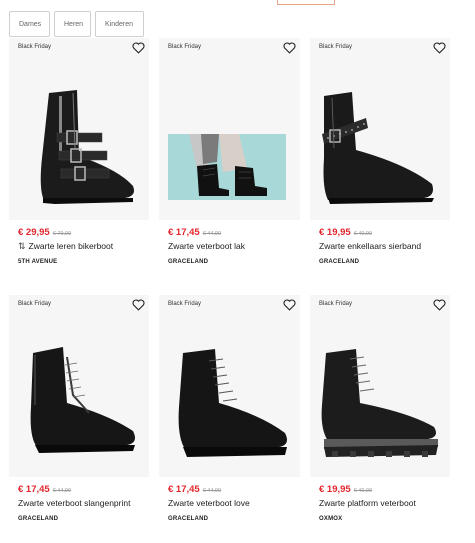 The image size is (475, 543). I want to click on product-title: ⇅ Zwarte leren bikerboot, so click(65, 246).